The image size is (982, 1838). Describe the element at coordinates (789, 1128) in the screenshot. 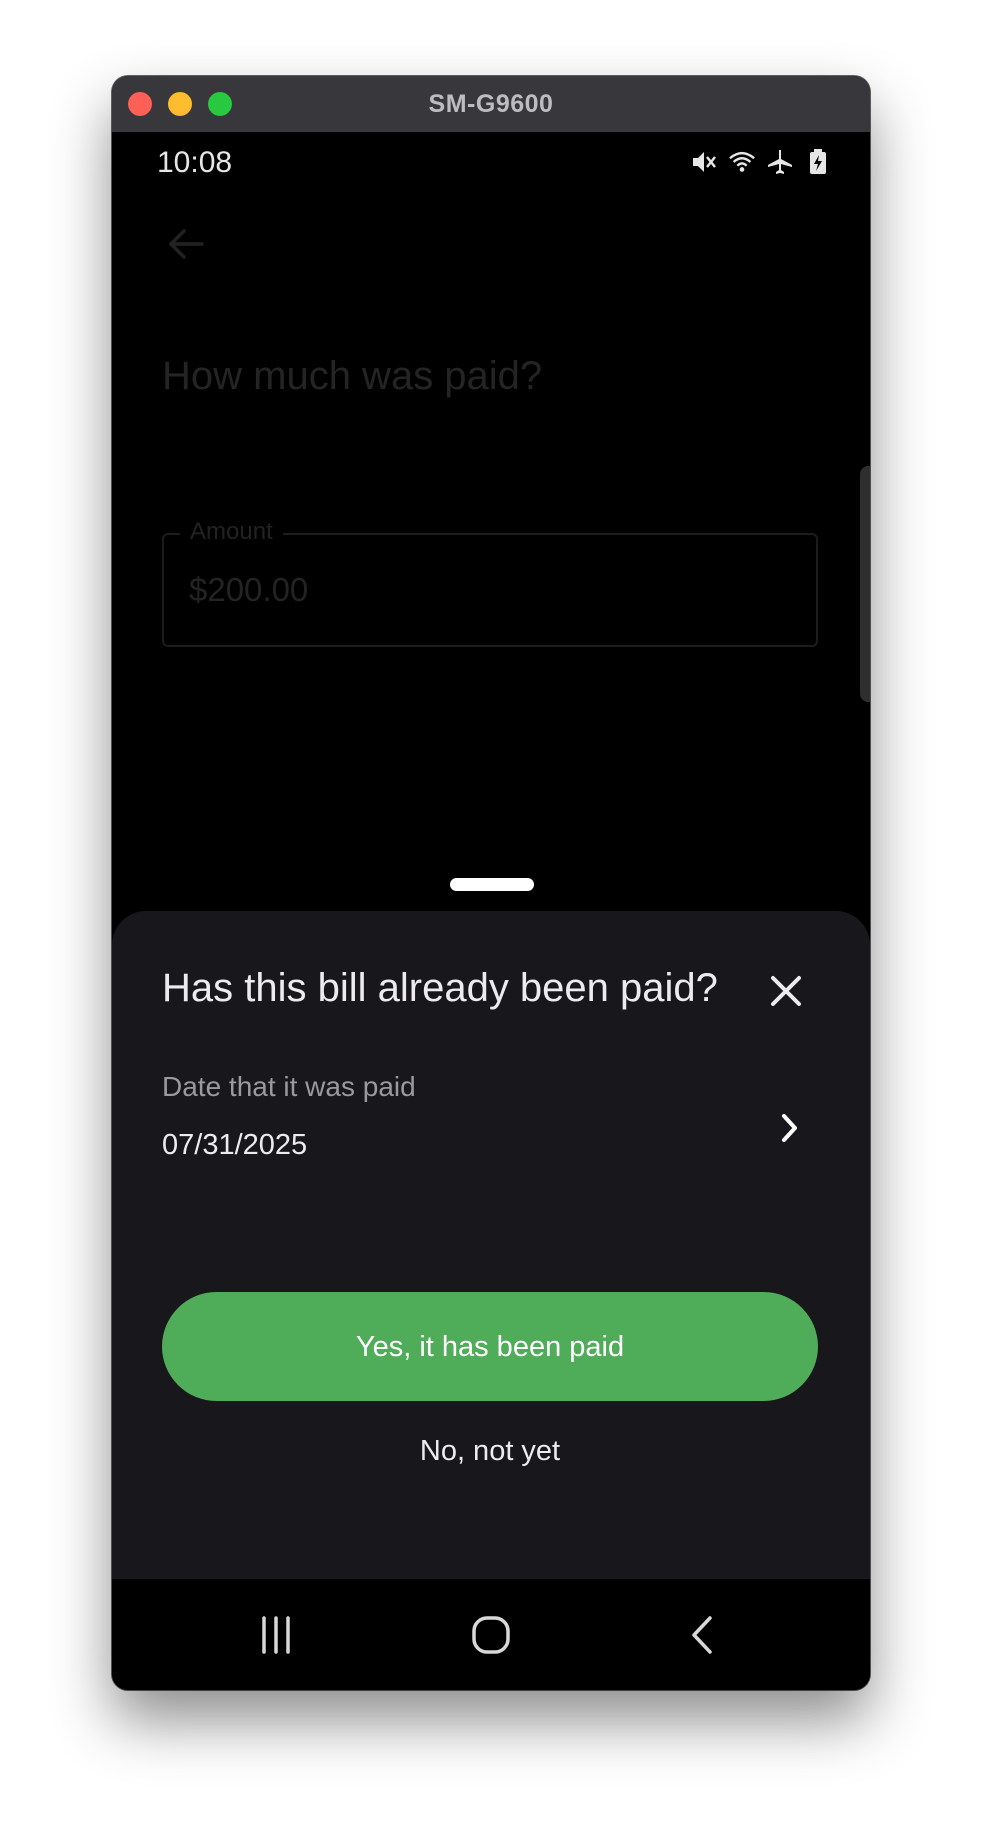

I see `chevron-right-icon` at that location.